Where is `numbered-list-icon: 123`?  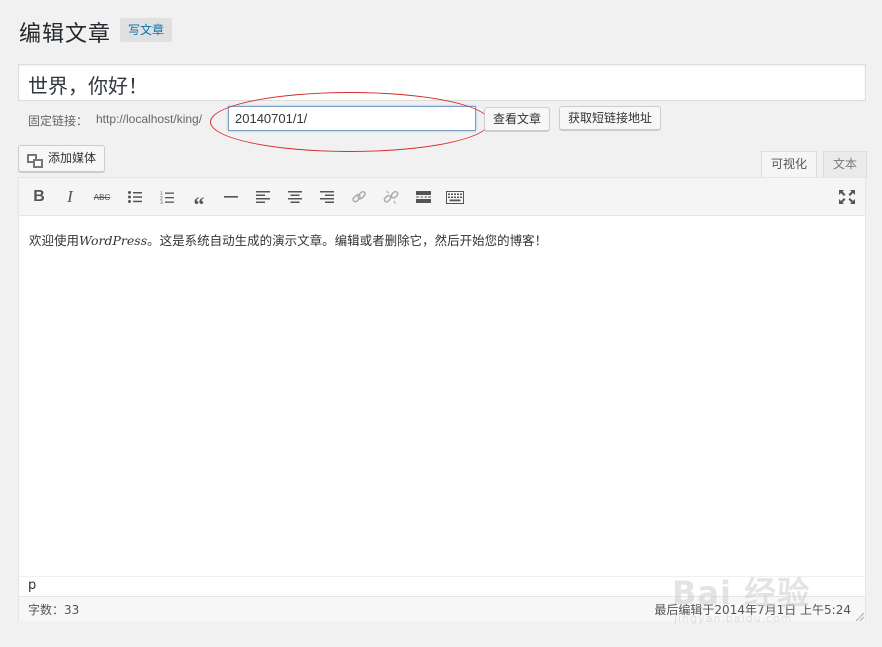
numbered-list-icon: 123 is located at coordinates (167, 197).